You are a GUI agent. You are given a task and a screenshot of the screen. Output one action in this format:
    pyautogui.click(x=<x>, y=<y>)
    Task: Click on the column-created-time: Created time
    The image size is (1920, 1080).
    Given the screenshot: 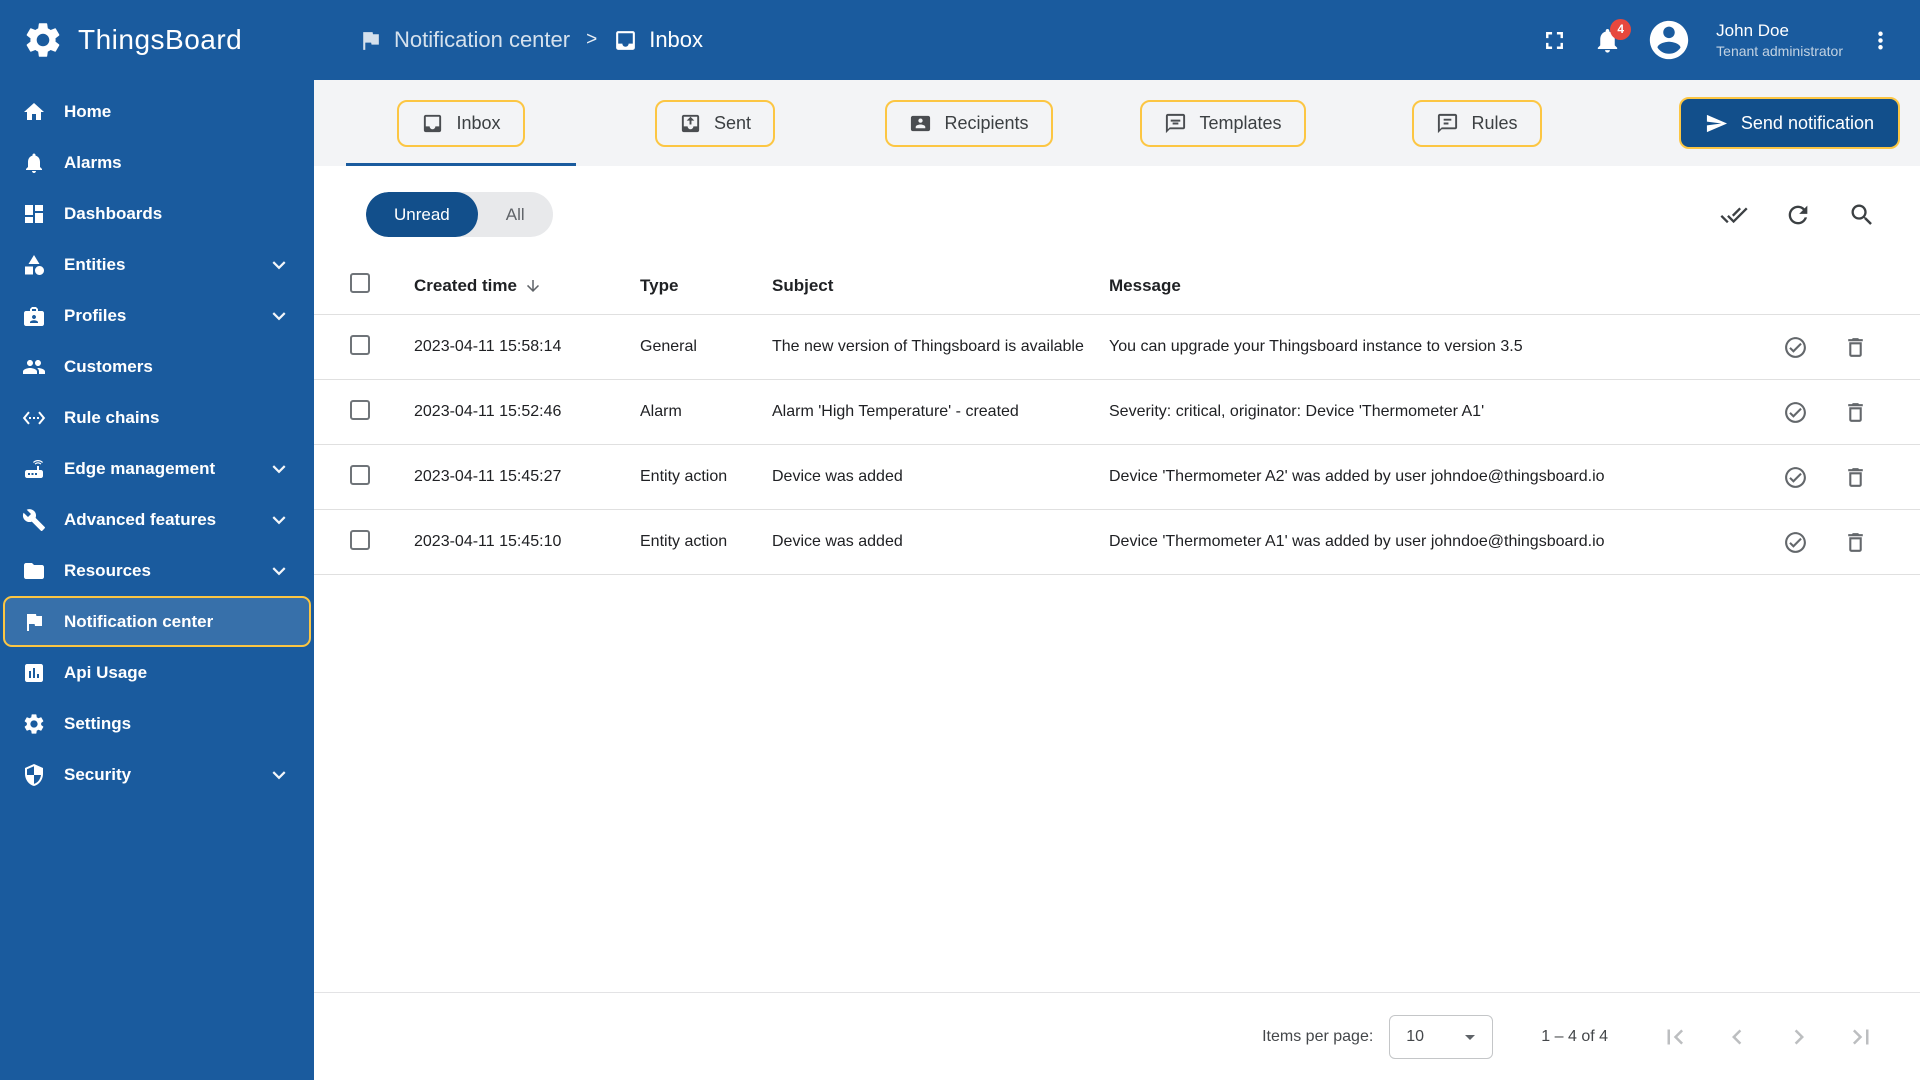 What is the action you would take?
    pyautogui.click(x=465, y=286)
    